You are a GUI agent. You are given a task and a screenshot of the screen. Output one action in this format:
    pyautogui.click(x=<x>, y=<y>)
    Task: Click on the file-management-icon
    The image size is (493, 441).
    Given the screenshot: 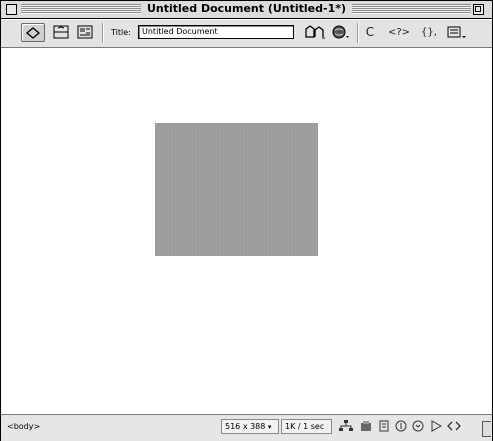 What is the action you would take?
    pyautogui.click(x=315, y=32)
    